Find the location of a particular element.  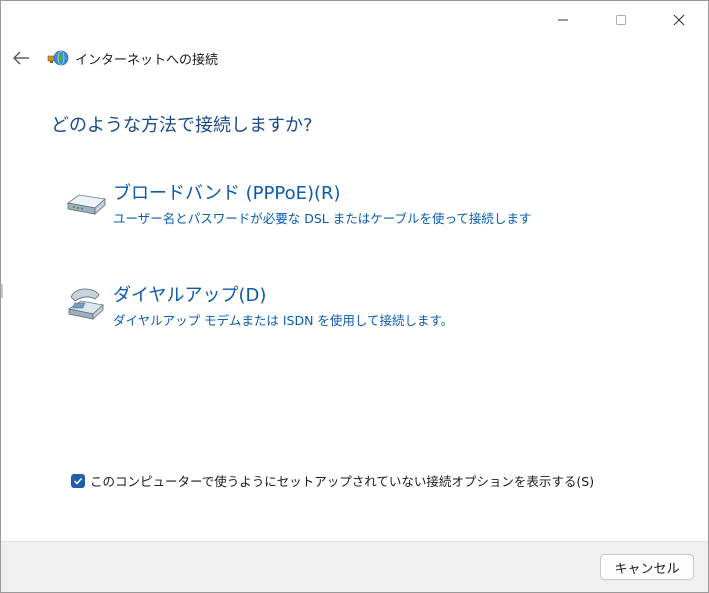

telephone-modem-icon is located at coordinates (85, 304).